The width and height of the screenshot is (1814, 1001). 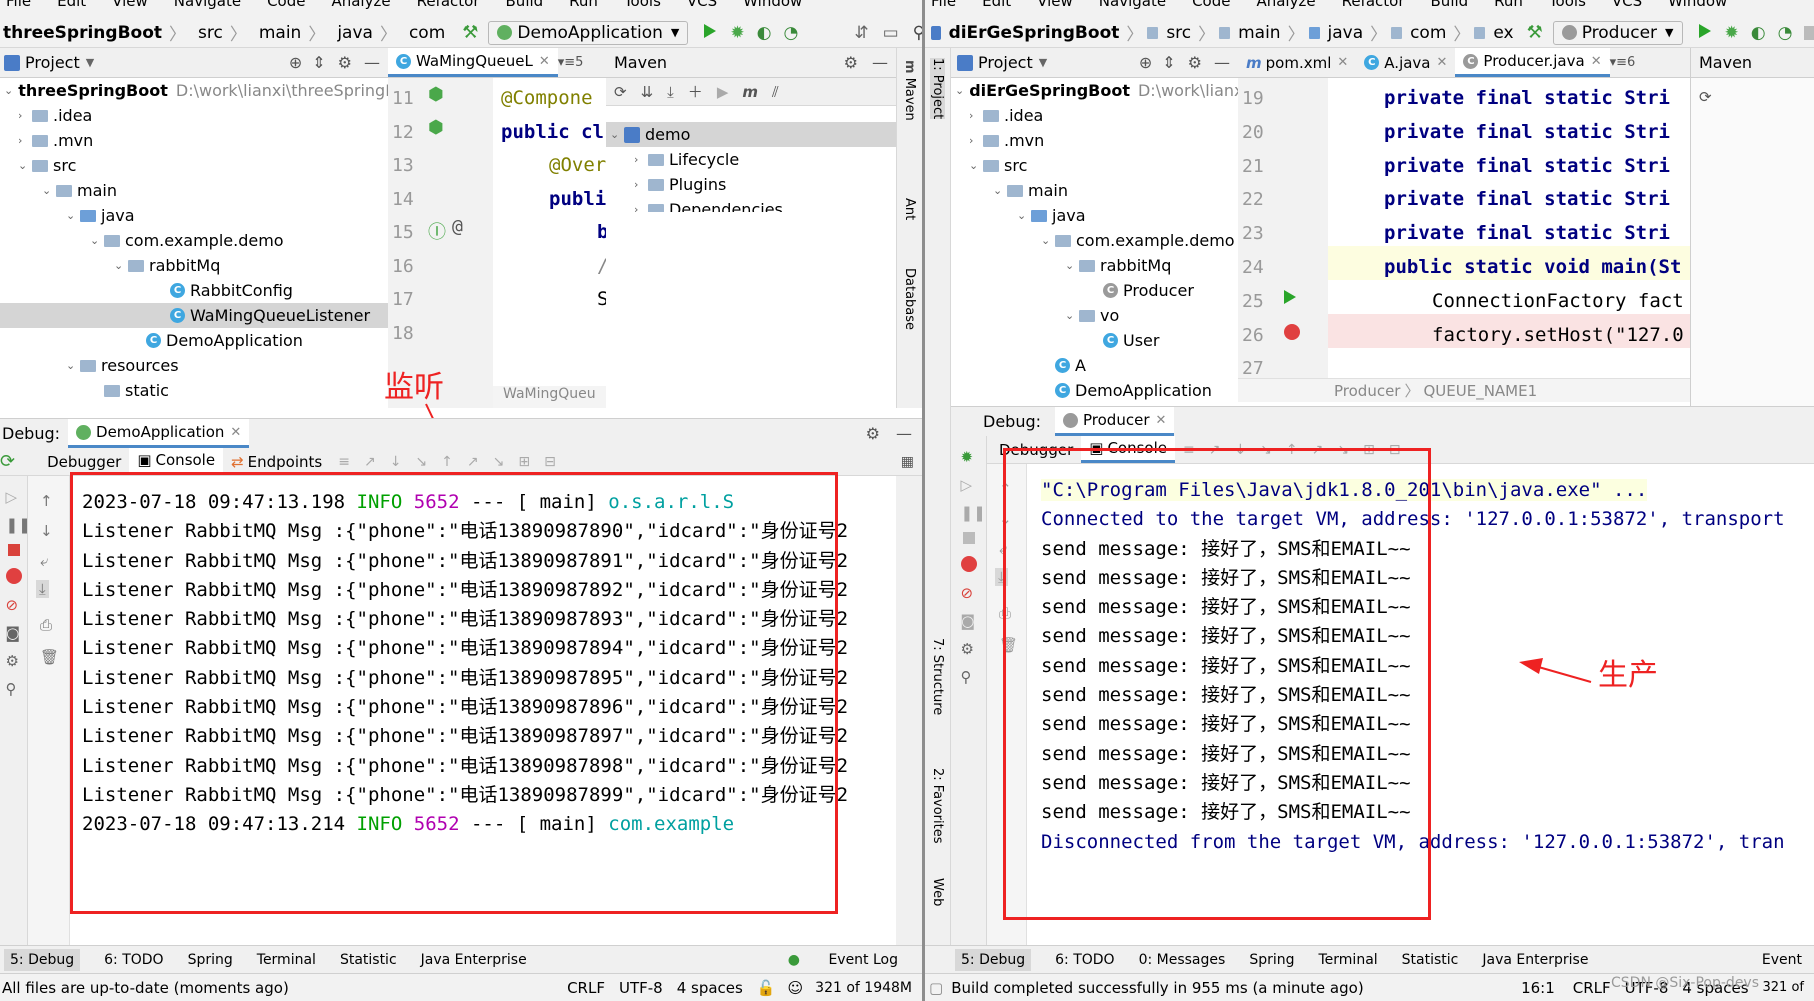 I want to click on maven-plugins-item: › Plugins, so click(x=751, y=184).